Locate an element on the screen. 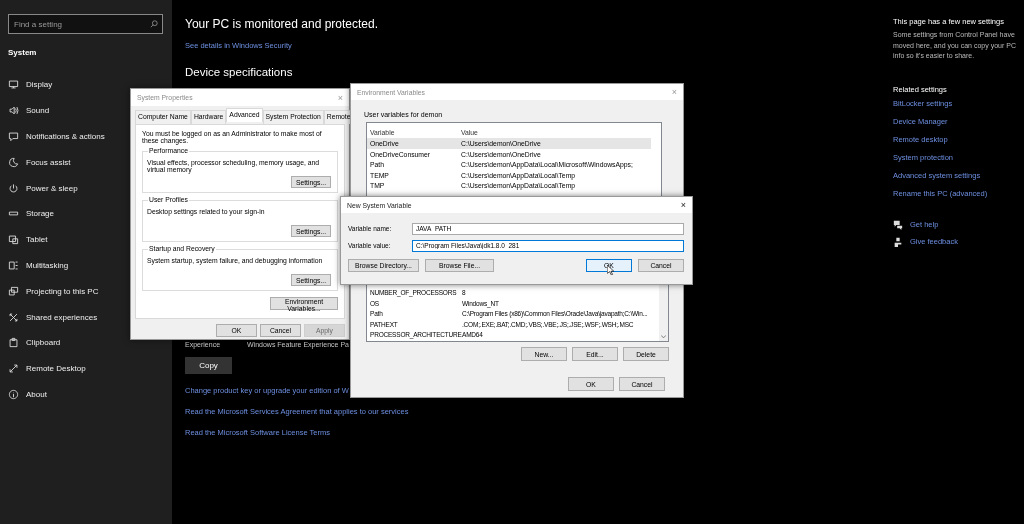  message-icon is located at coordinates (13, 136).